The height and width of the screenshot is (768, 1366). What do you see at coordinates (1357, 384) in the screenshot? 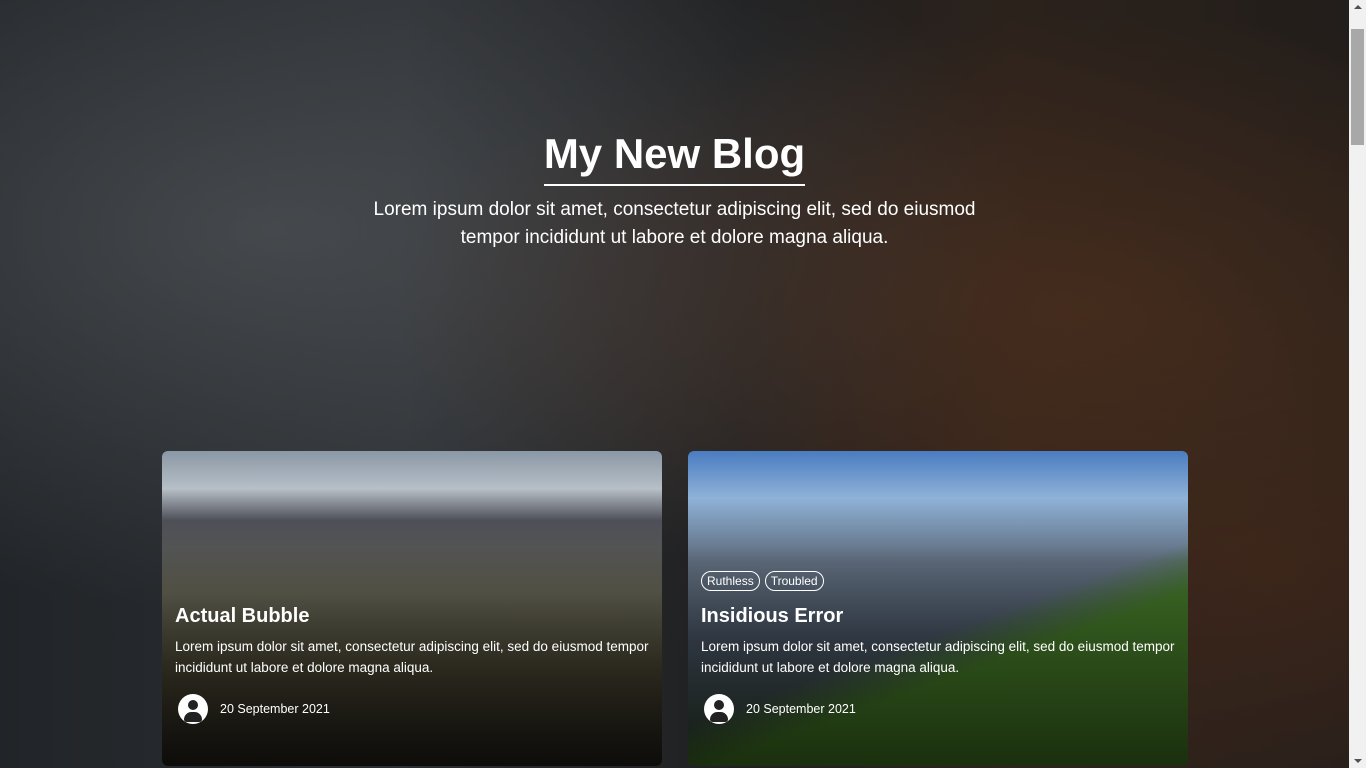
I see `vertical-scrollbar` at bounding box center [1357, 384].